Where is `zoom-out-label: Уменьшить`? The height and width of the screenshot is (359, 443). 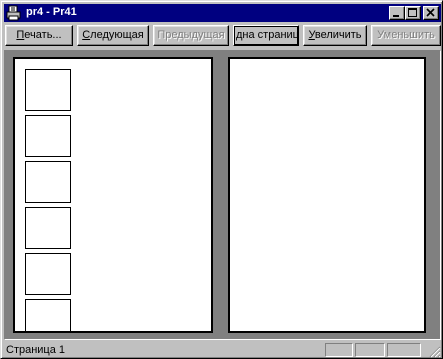
zoom-out-label: Уменьшить is located at coordinates (406, 35).